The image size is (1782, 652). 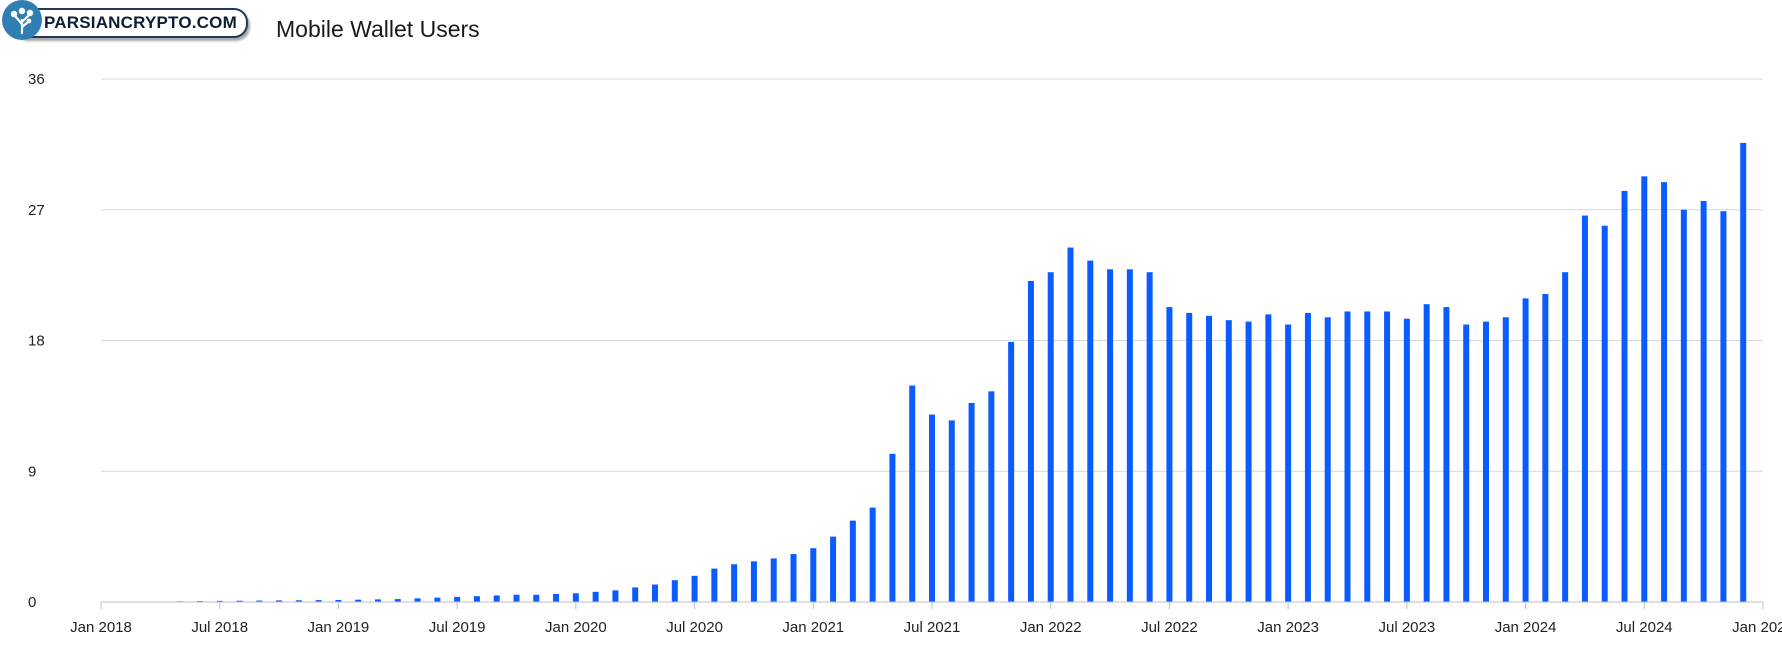 I want to click on x-tick-label: Jan 2023, so click(x=1288, y=627).